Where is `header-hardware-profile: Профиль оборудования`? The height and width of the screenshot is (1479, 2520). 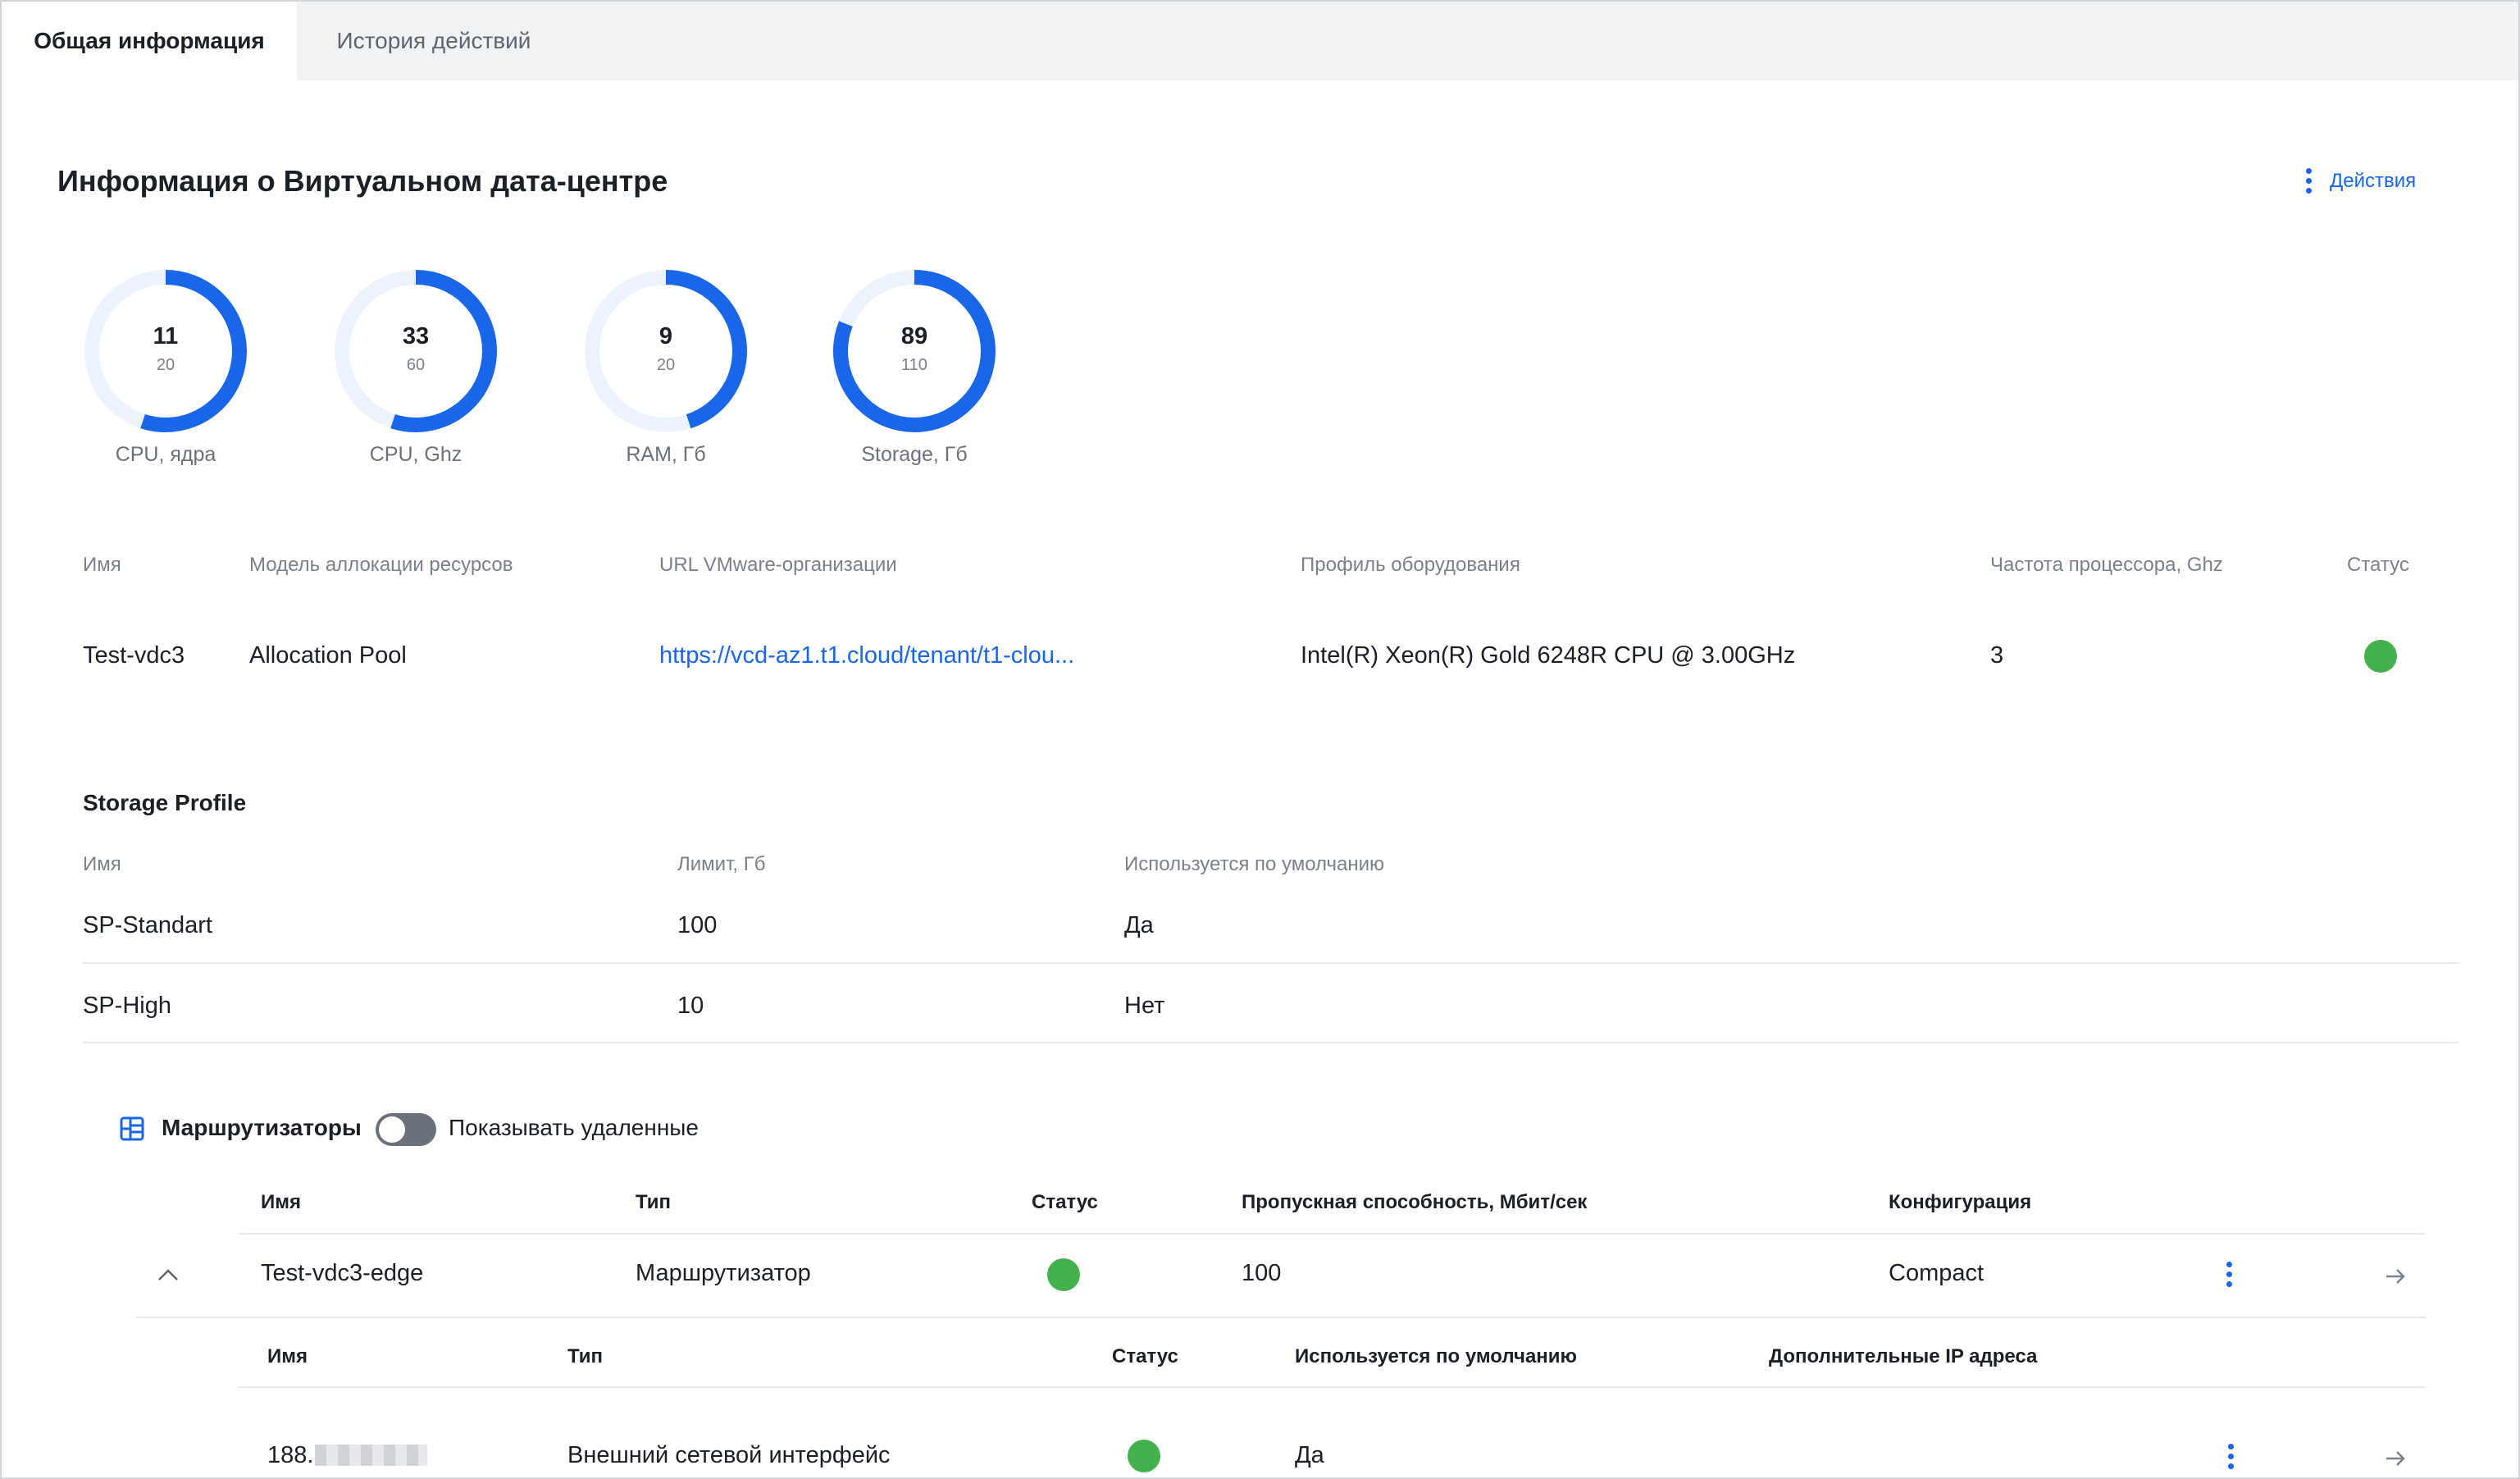 header-hardware-profile: Профиль оборудования is located at coordinates (1410, 565).